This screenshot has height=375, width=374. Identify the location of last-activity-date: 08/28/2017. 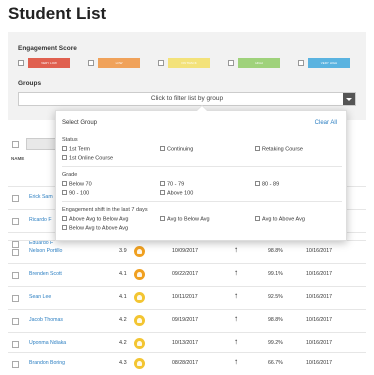
(185, 363).